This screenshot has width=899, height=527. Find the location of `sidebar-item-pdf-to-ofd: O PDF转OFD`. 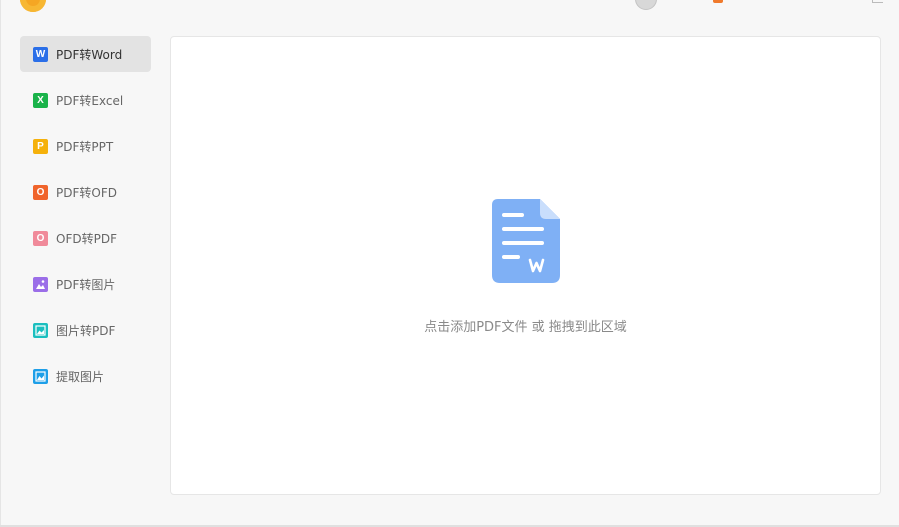

sidebar-item-pdf-to-ofd: O PDF转OFD is located at coordinates (85, 192).